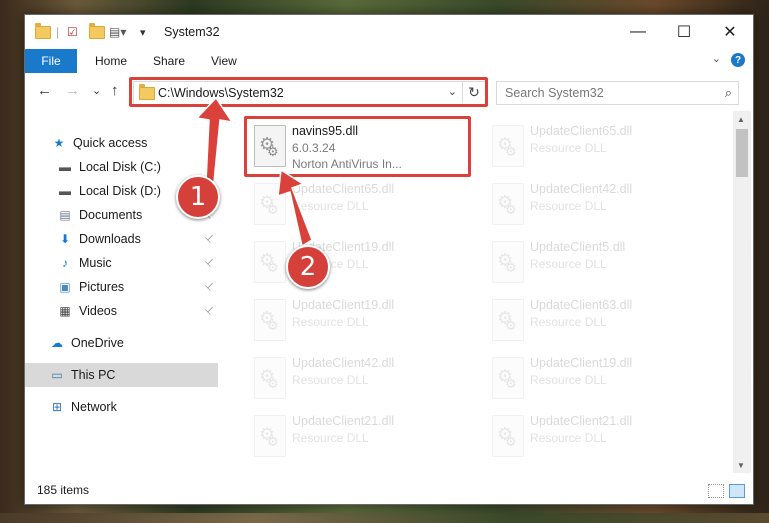  What do you see at coordinates (198, 197) in the screenshot?
I see `step-badge-1: 1` at bounding box center [198, 197].